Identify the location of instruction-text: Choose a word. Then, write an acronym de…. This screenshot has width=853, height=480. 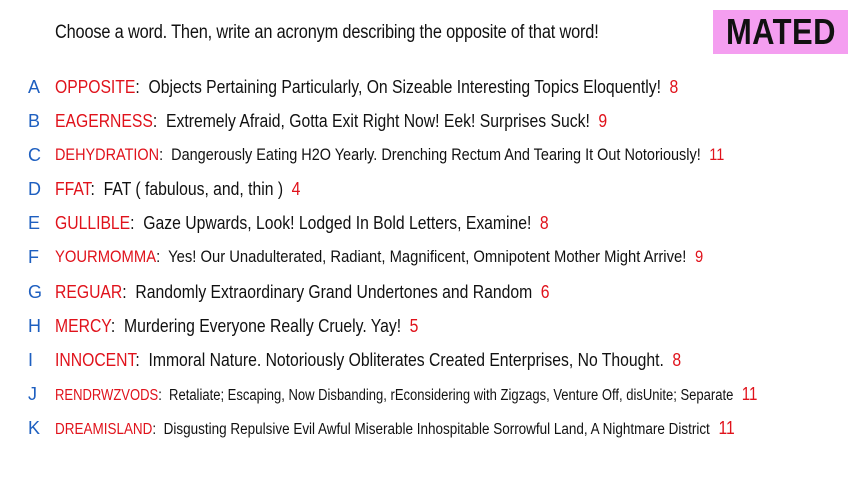
(327, 32).